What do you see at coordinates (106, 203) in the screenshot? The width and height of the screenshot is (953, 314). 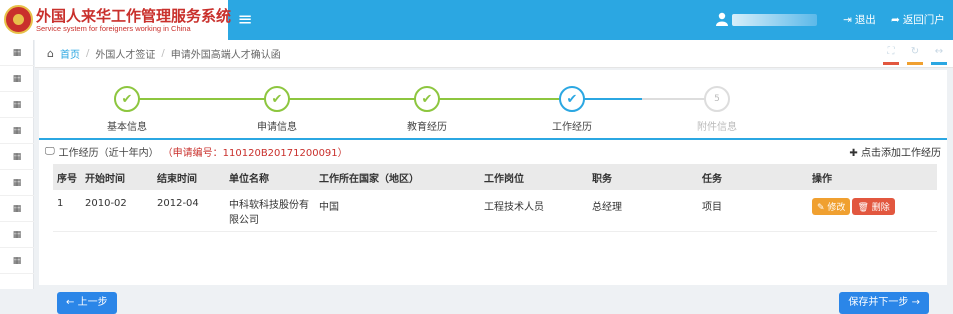 I see `cell-start: 2010-02` at bounding box center [106, 203].